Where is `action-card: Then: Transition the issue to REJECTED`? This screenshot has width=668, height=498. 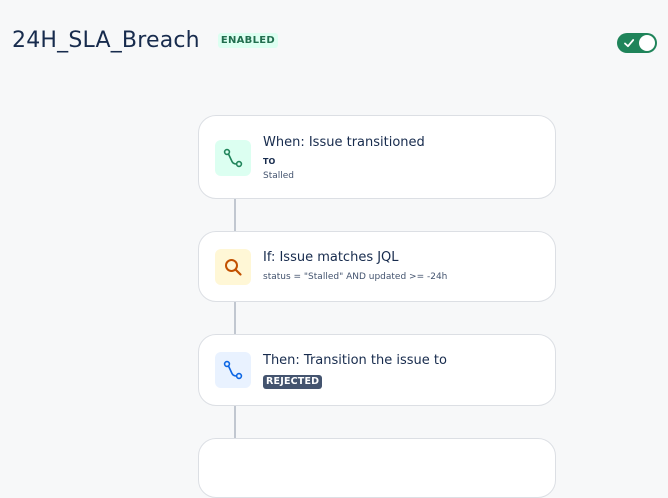
action-card: Then: Transition the issue to REJECTED is located at coordinates (377, 370).